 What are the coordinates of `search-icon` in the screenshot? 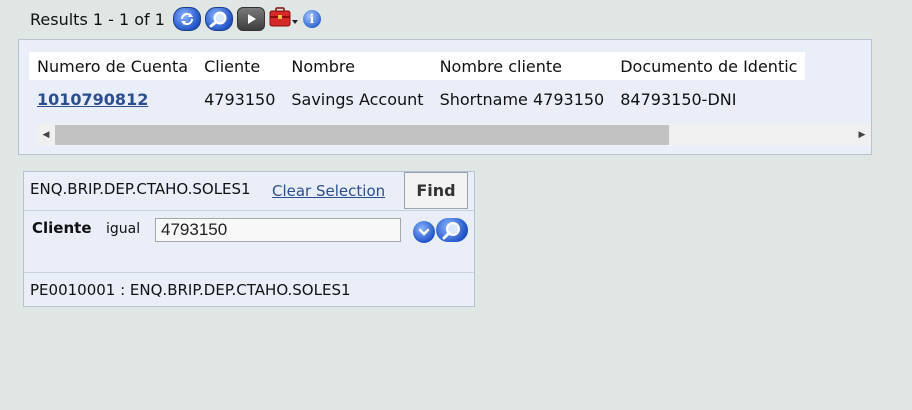 It's located at (218, 19).